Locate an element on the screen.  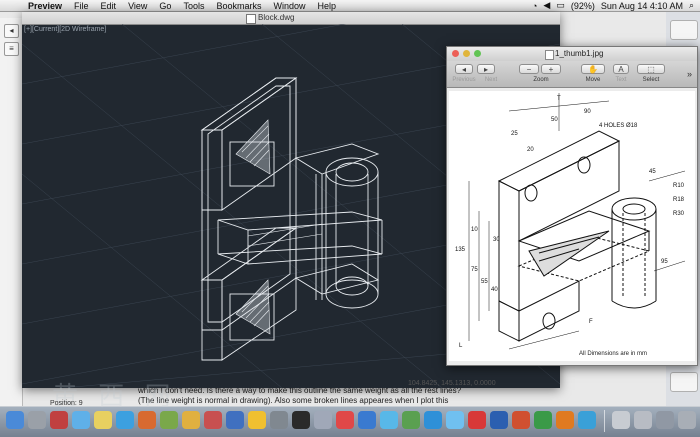
minimize-icon is located at coordinates (466, 53).